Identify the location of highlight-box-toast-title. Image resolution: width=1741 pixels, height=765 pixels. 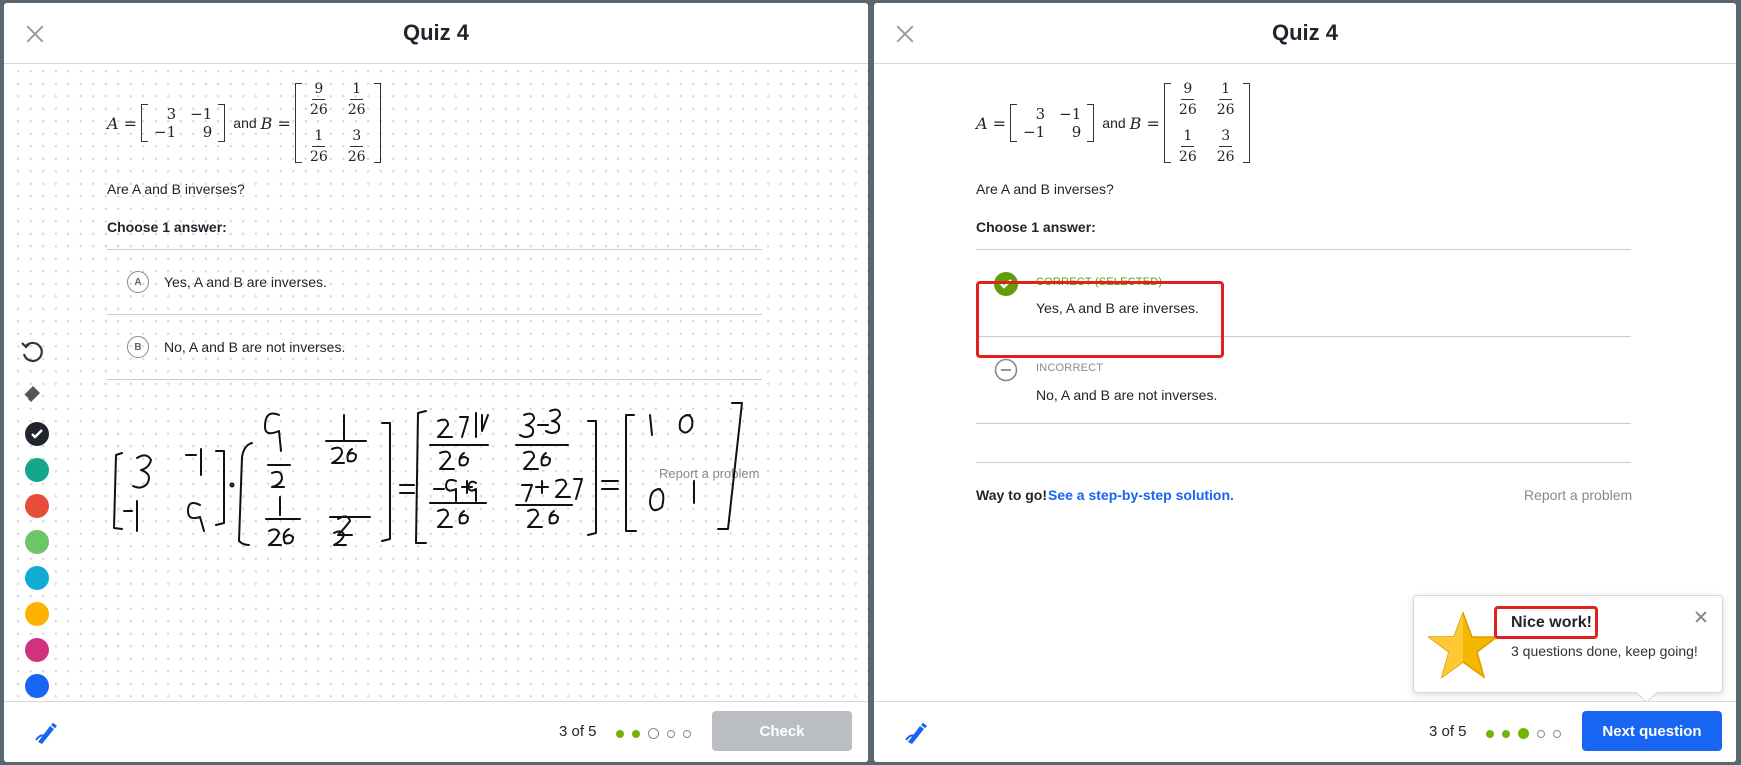
(1546, 622).